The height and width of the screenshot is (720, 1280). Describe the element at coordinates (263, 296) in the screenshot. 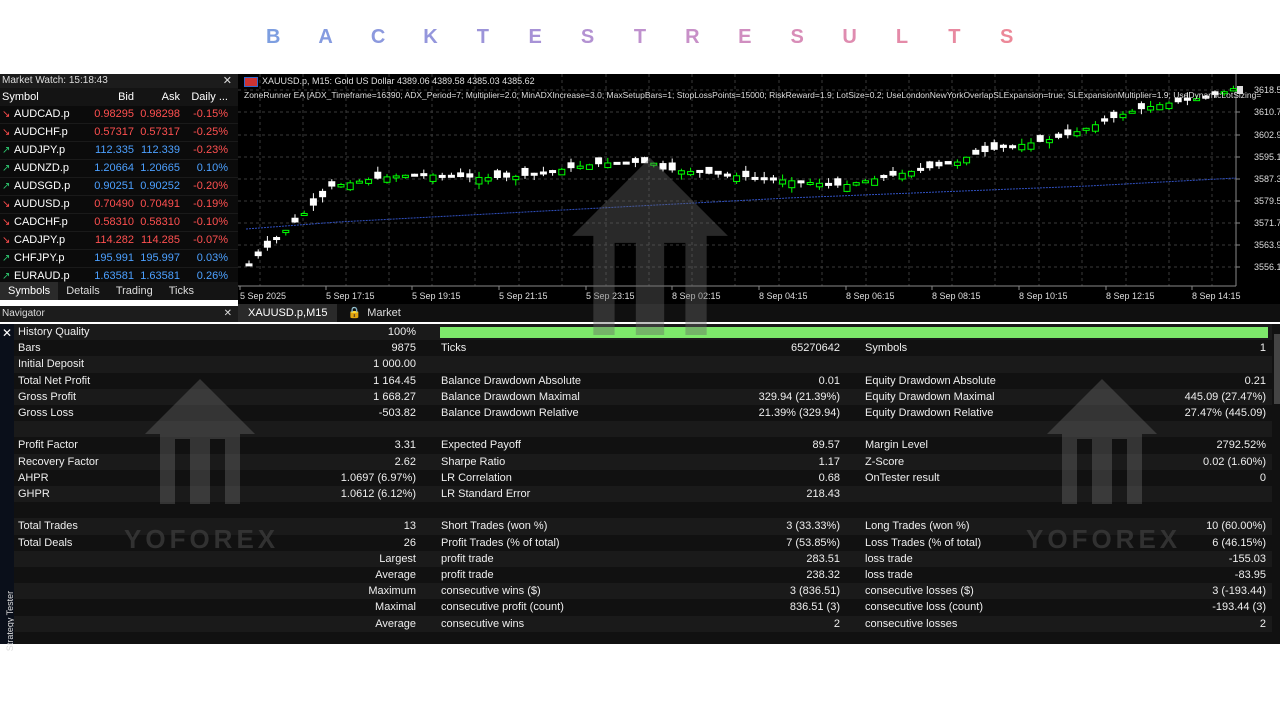

I see `time-axis-label: 5 Sep 2025` at that location.